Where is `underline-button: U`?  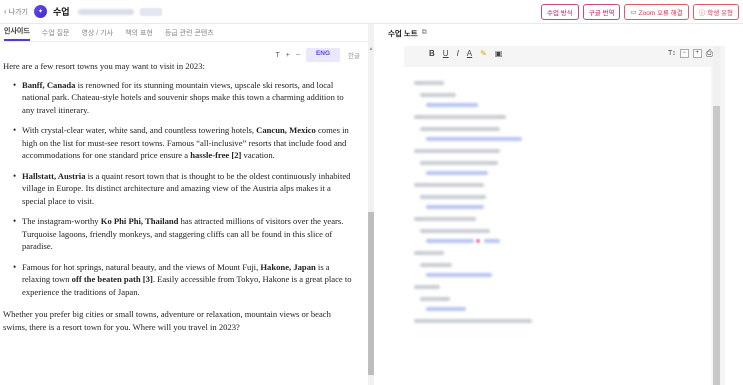
underline-button: U is located at coordinates (446, 53).